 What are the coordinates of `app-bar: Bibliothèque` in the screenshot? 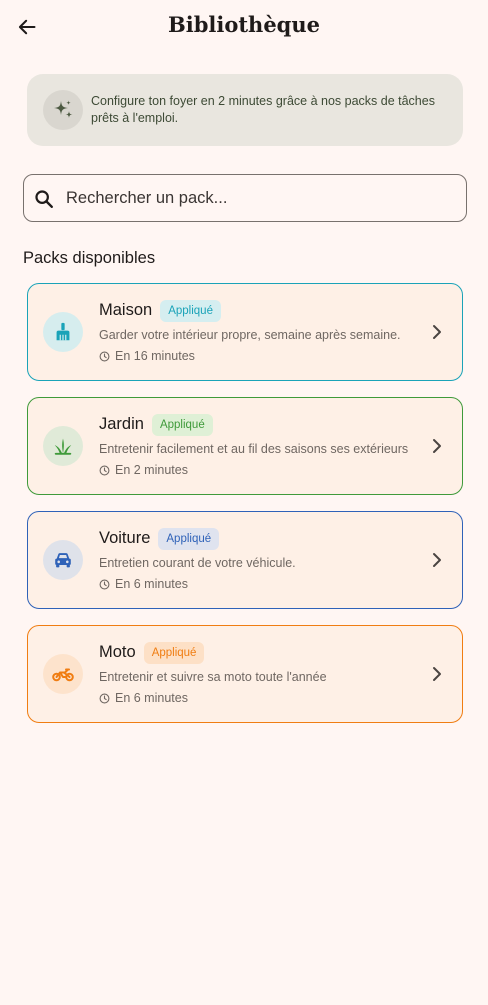 It's located at (244, 28).